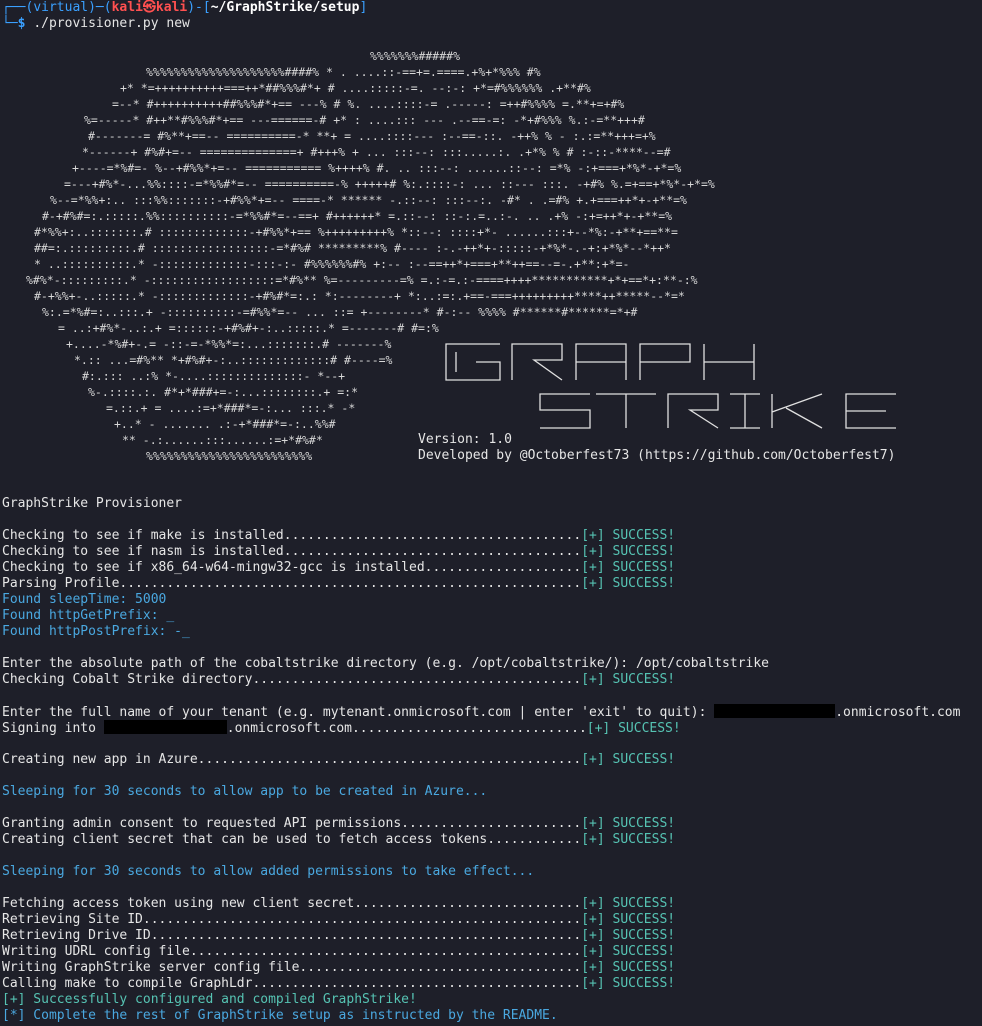 The height and width of the screenshot is (1026, 982). I want to click on command-line: └─$ ./provisioner.py new, so click(96, 24).